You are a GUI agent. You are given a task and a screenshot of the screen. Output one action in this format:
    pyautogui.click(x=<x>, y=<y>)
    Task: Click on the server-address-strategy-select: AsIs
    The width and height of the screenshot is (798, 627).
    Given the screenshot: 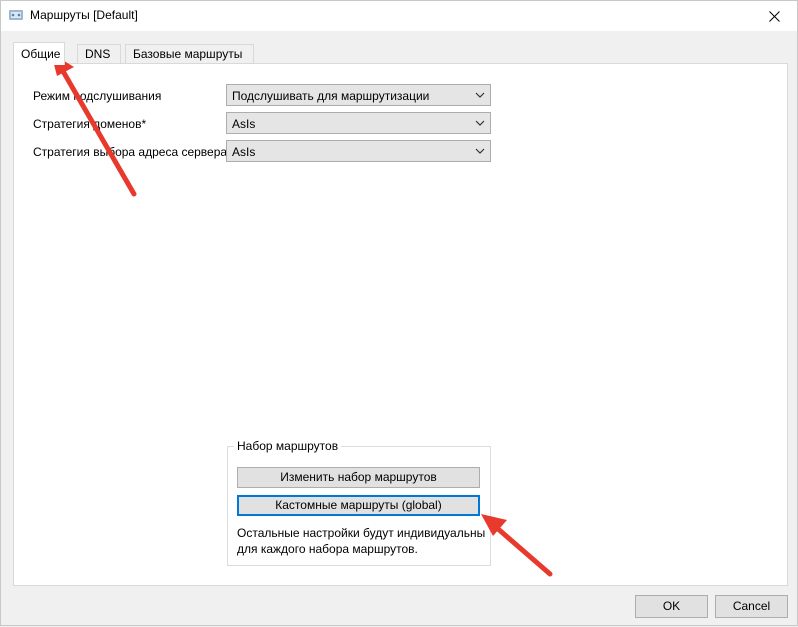 What is the action you would take?
    pyautogui.click(x=358, y=151)
    